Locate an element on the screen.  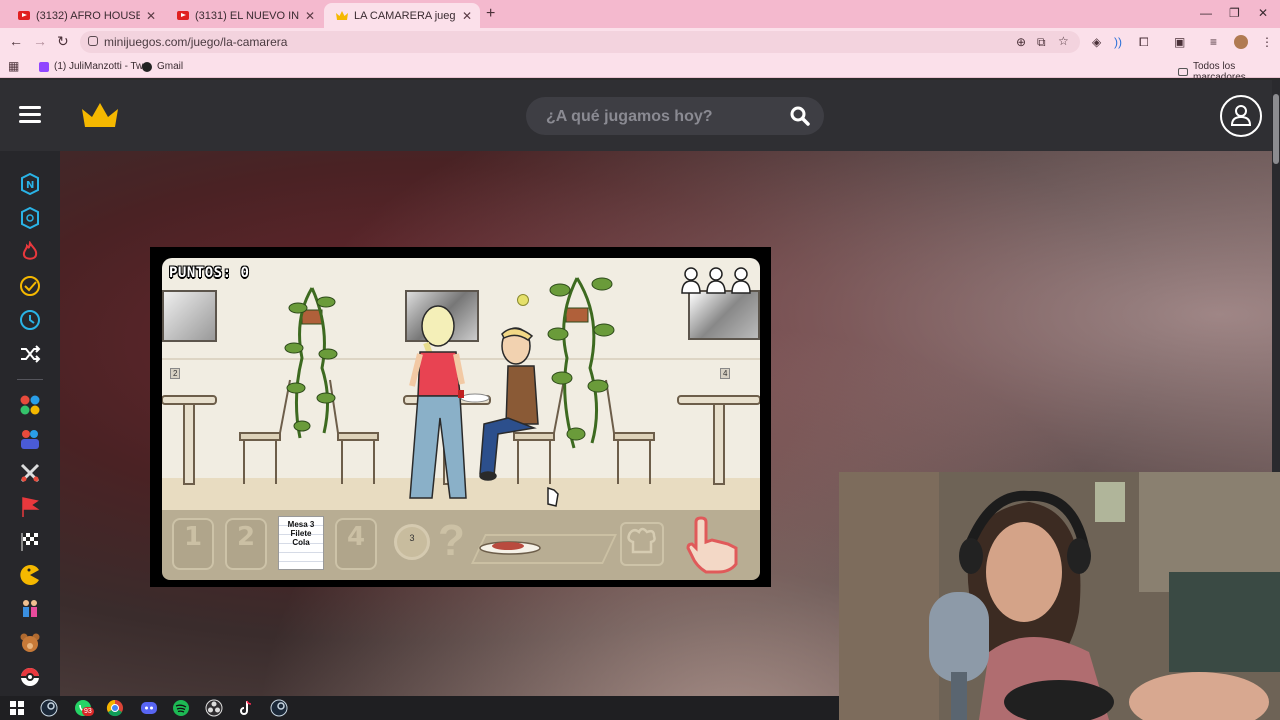
obs-icon is located at coordinates (214, 708).